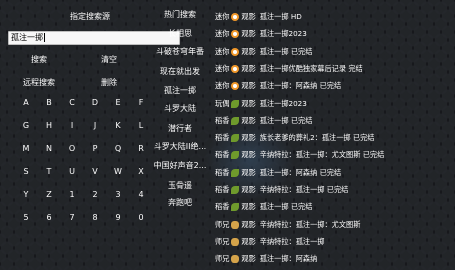 The image size is (455, 270). What do you see at coordinates (235, 259) in the screenshot?
I see `cat-icon` at bounding box center [235, 259].